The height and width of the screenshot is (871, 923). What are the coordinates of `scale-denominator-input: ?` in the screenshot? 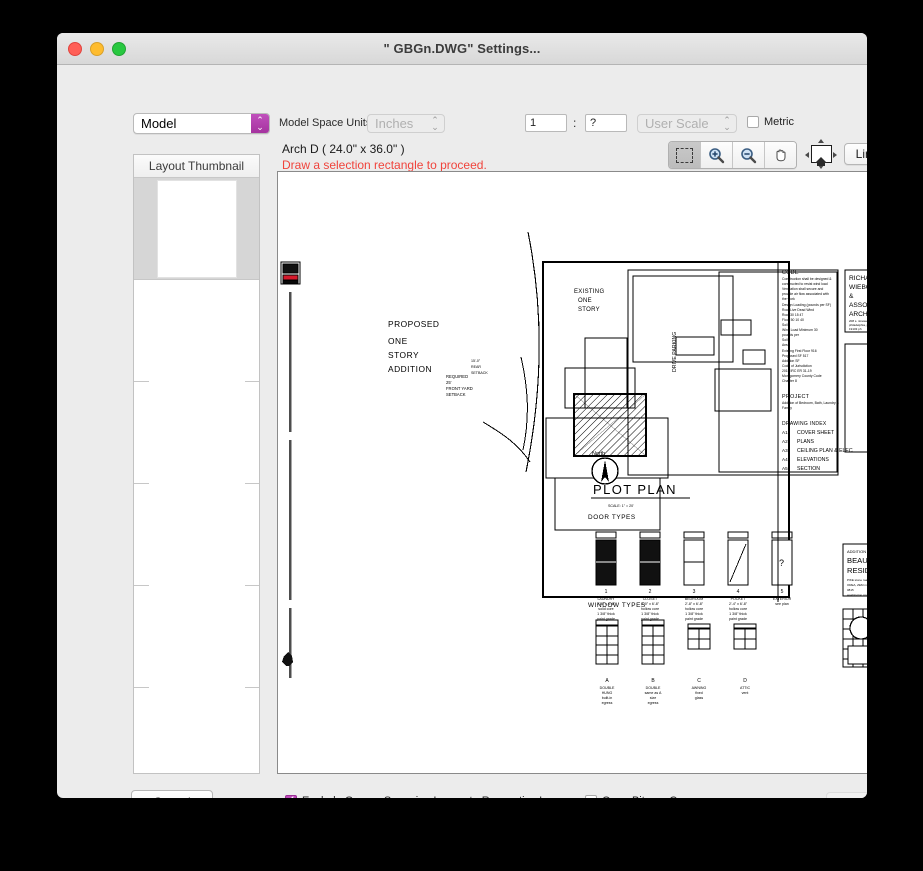 It's located at (606, 123).